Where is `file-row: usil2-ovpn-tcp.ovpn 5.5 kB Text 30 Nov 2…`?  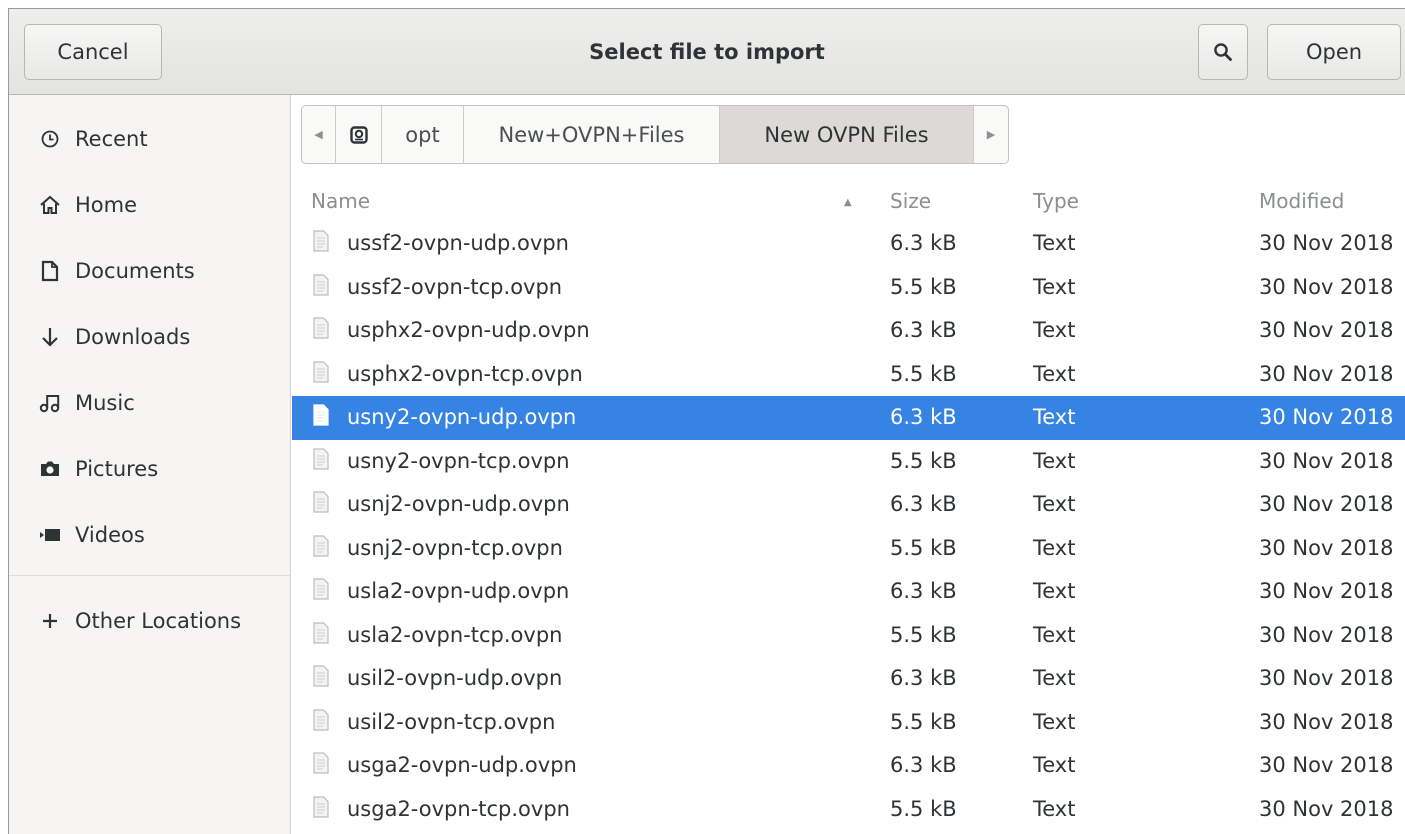
file-row: usil2-ovpn-tcp.ovpn 5.5 kB Text 30 Nov 2… is located at coordinates (848, 723).